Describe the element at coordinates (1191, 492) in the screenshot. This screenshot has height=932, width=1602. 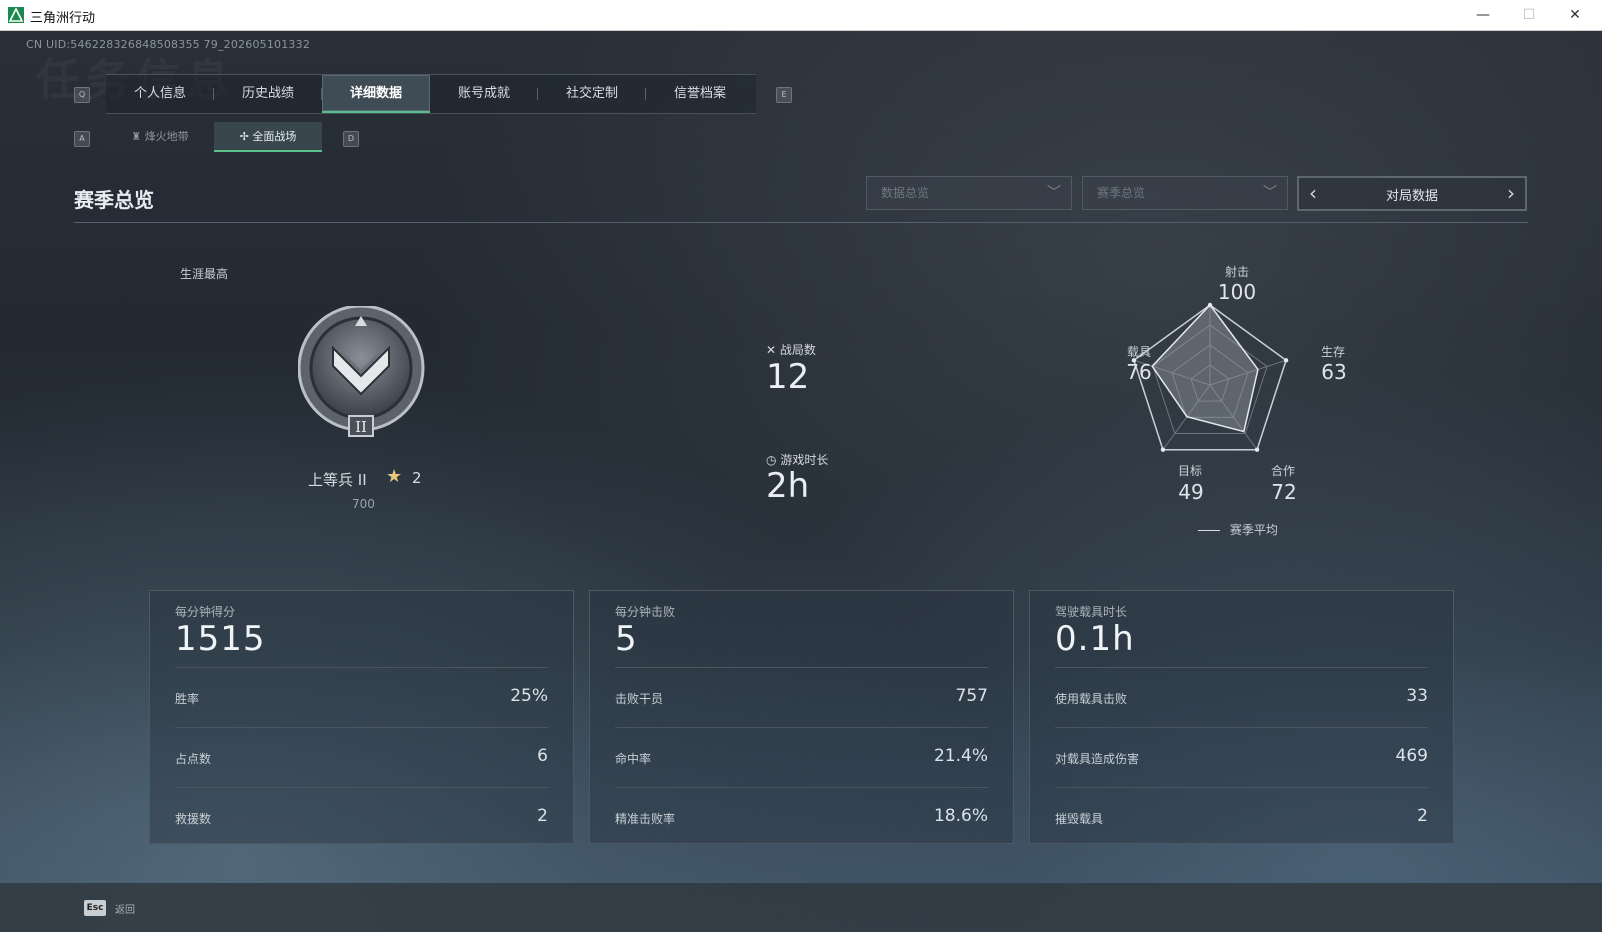
I see `radar-value-objective: 49` at that location.